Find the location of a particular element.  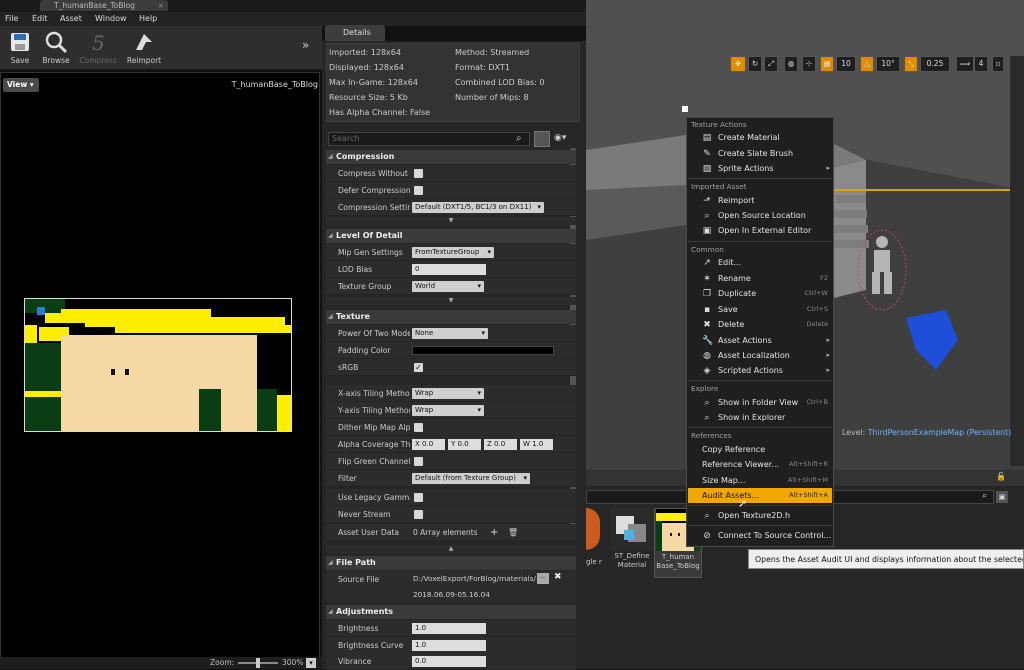

add-element-icon: + is located at coordinates (494, 532).